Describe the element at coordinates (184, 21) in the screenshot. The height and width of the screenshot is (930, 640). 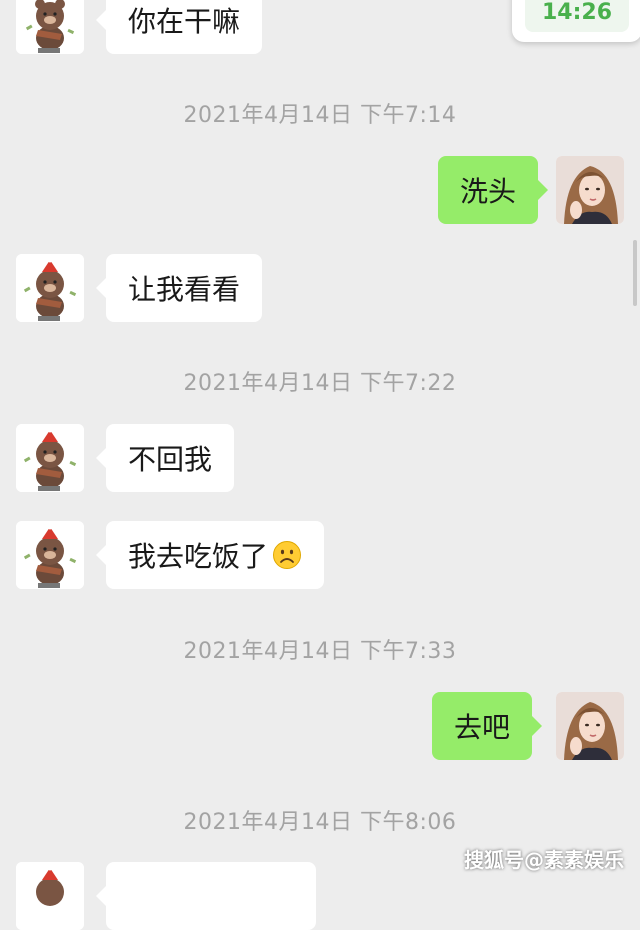
I see `message-text: 你在干嘛` at that location.